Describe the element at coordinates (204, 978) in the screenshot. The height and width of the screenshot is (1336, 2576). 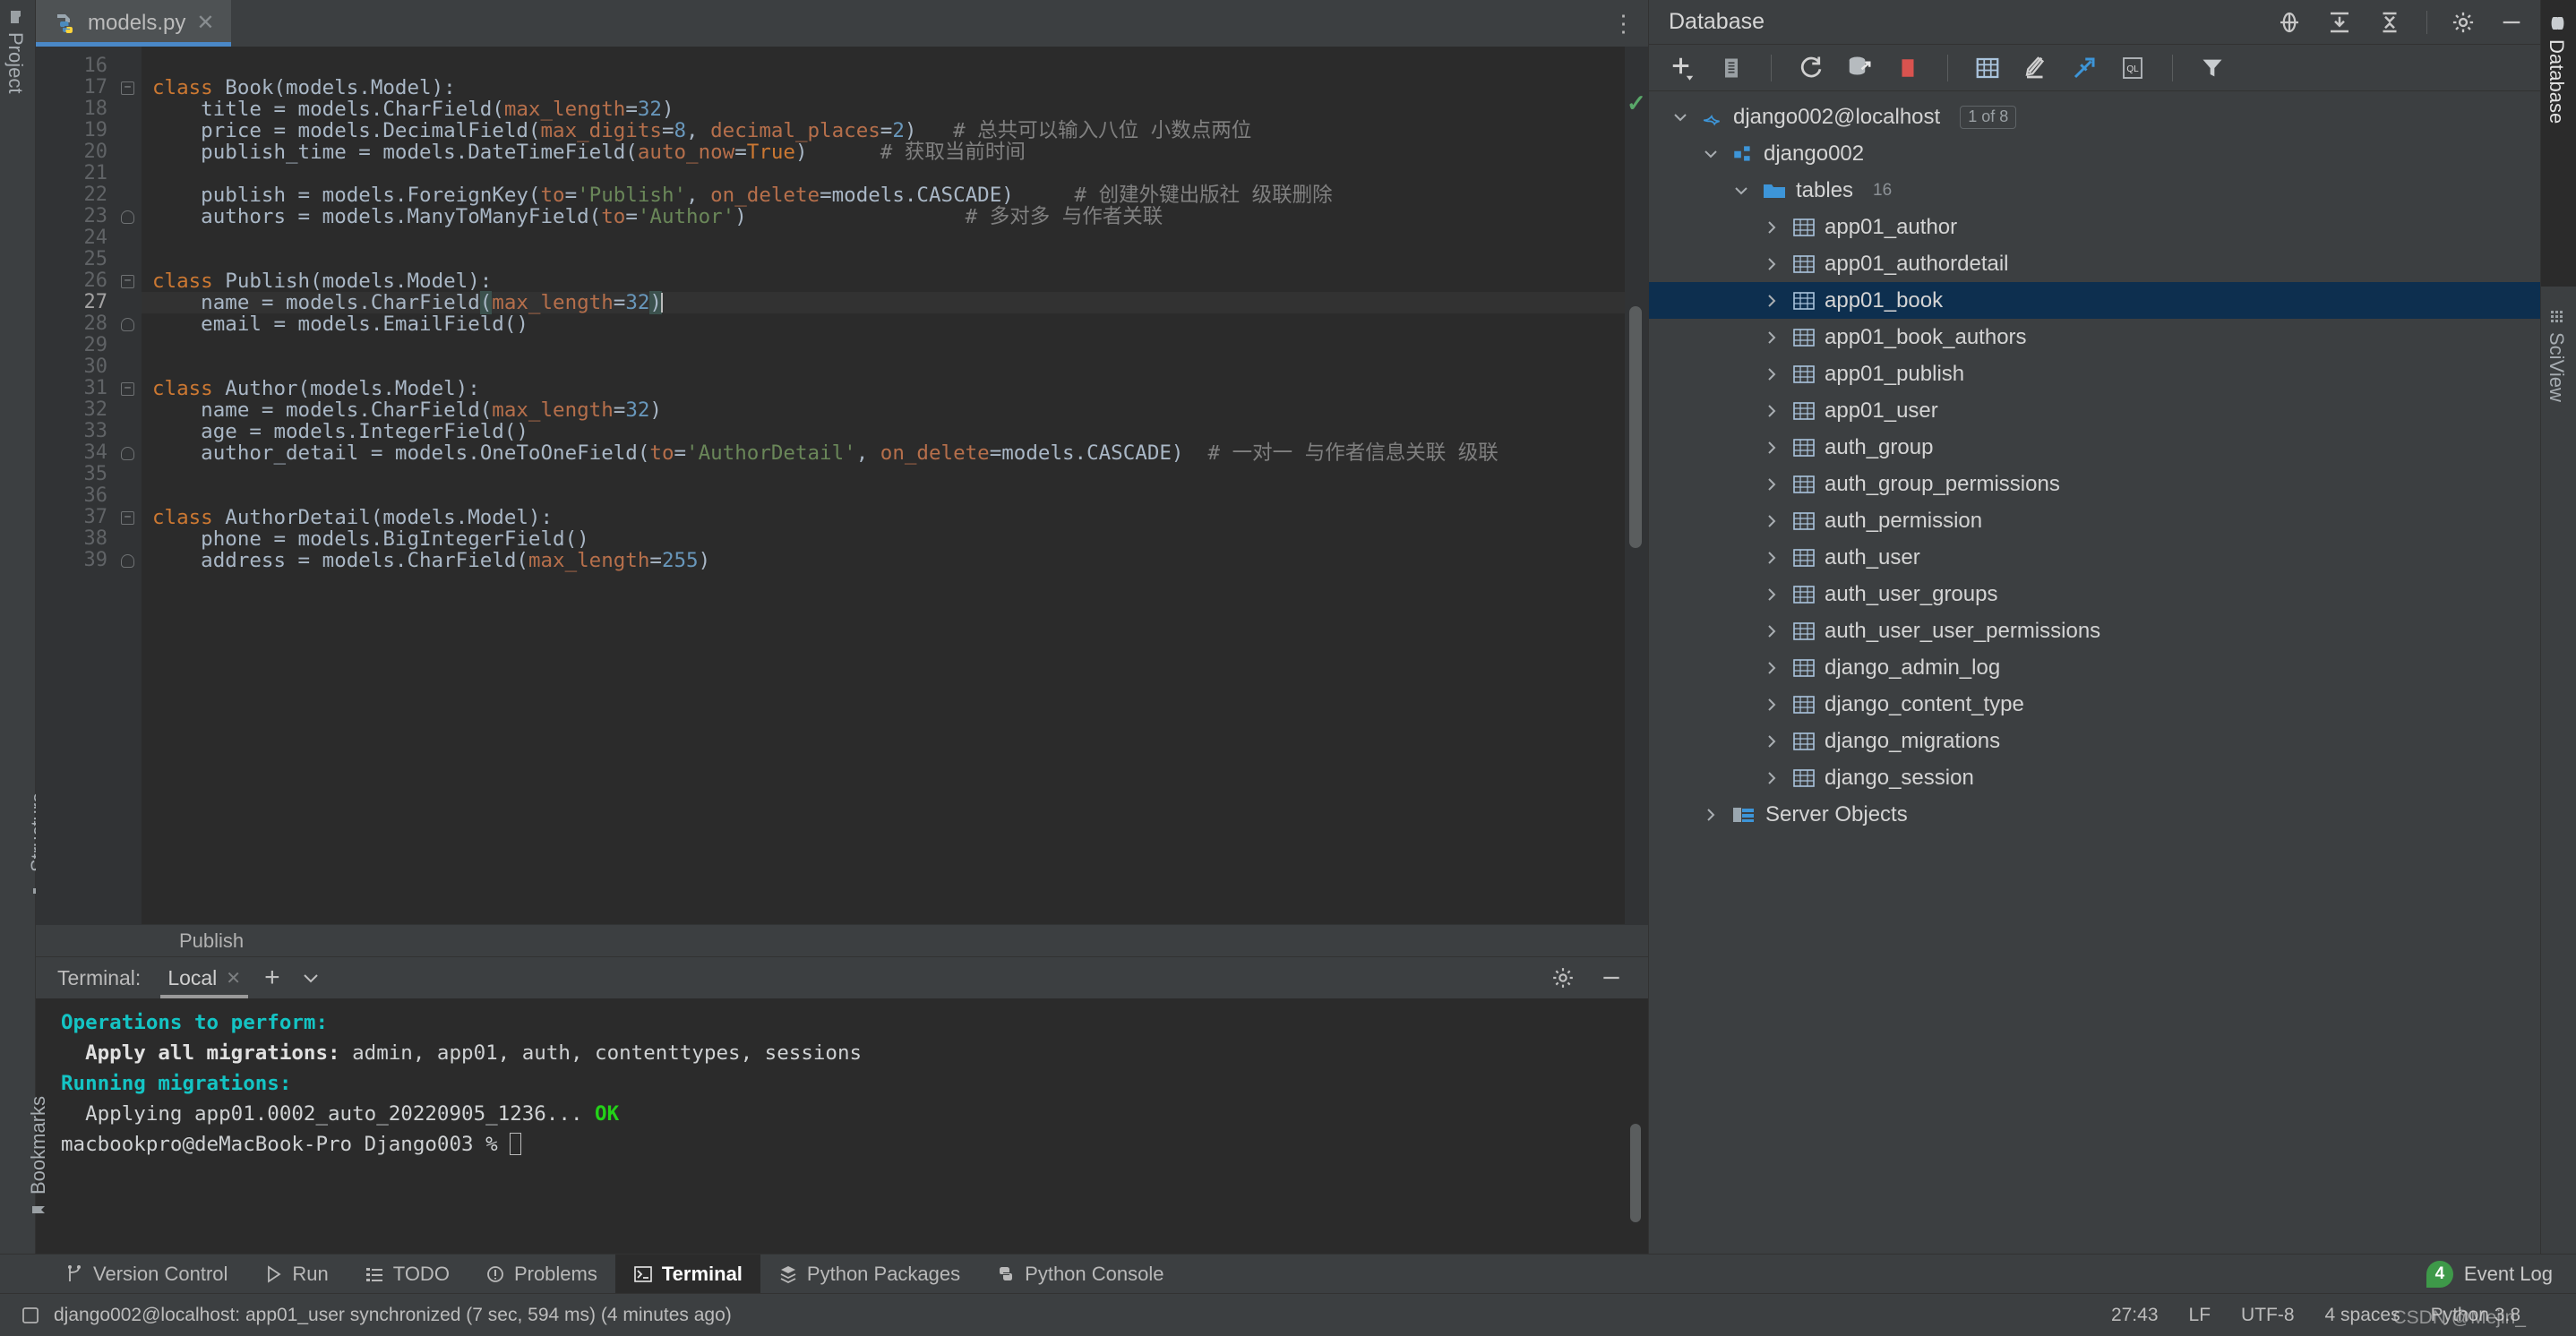
I see `terminal-tab-local: Local ✕` at that location.